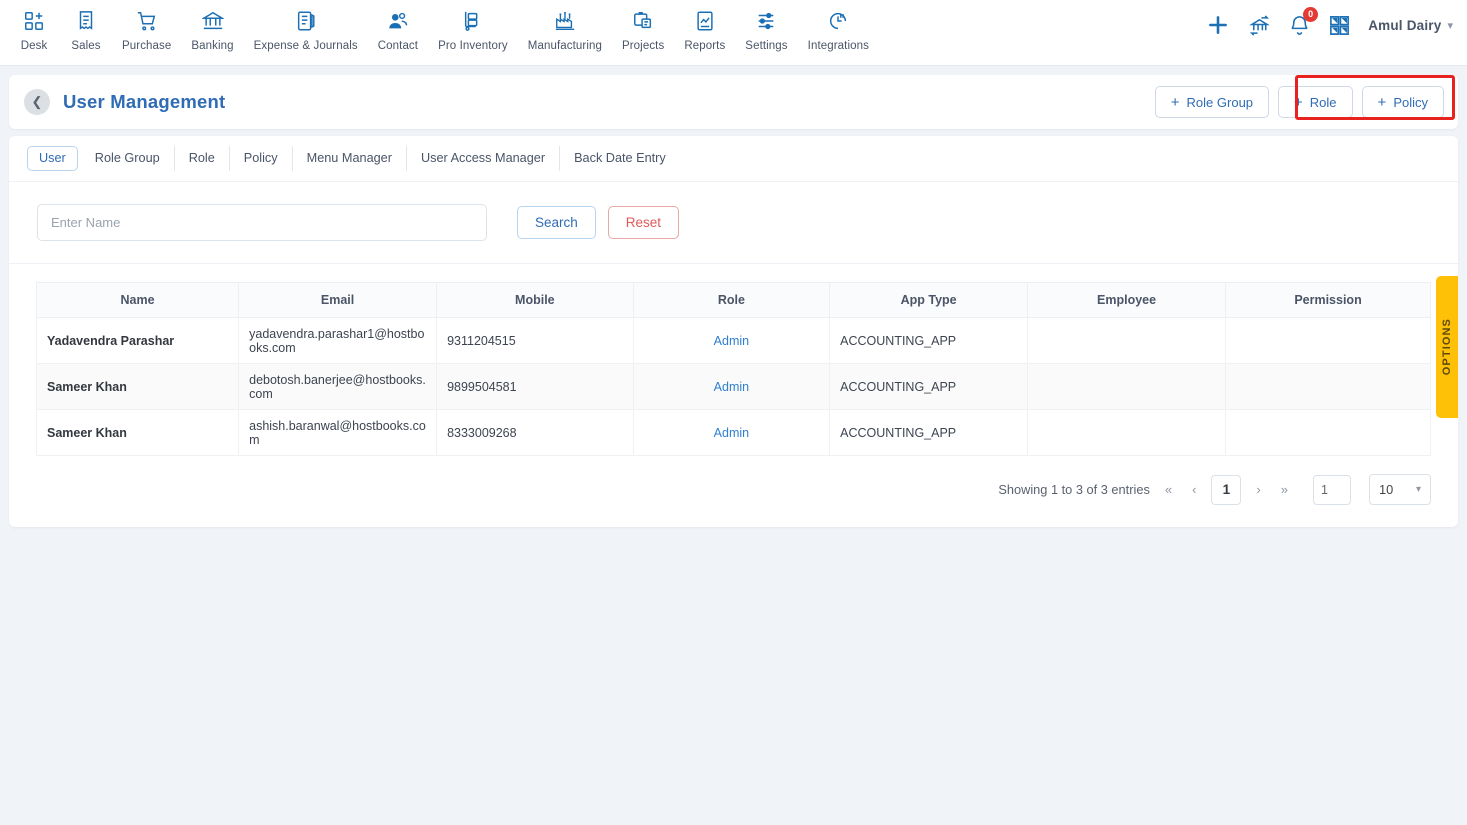  I want to click on tab-user: User, so click(52, 159).